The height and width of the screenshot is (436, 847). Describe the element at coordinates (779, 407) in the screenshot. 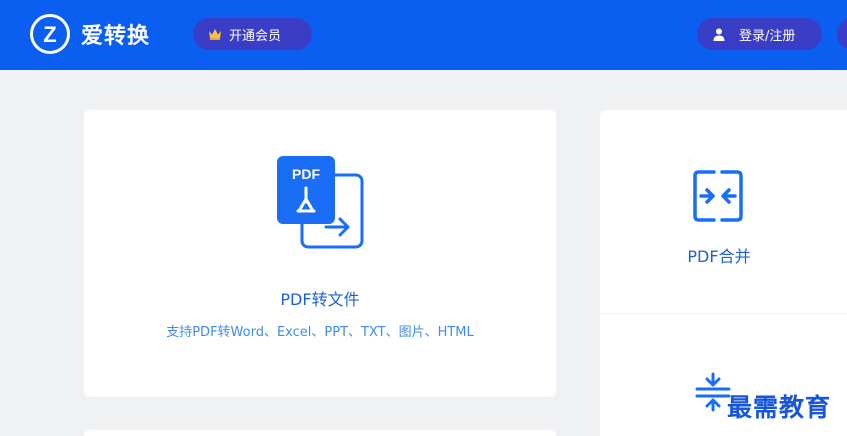

I see `watermark-text: 最需教育` at that location.